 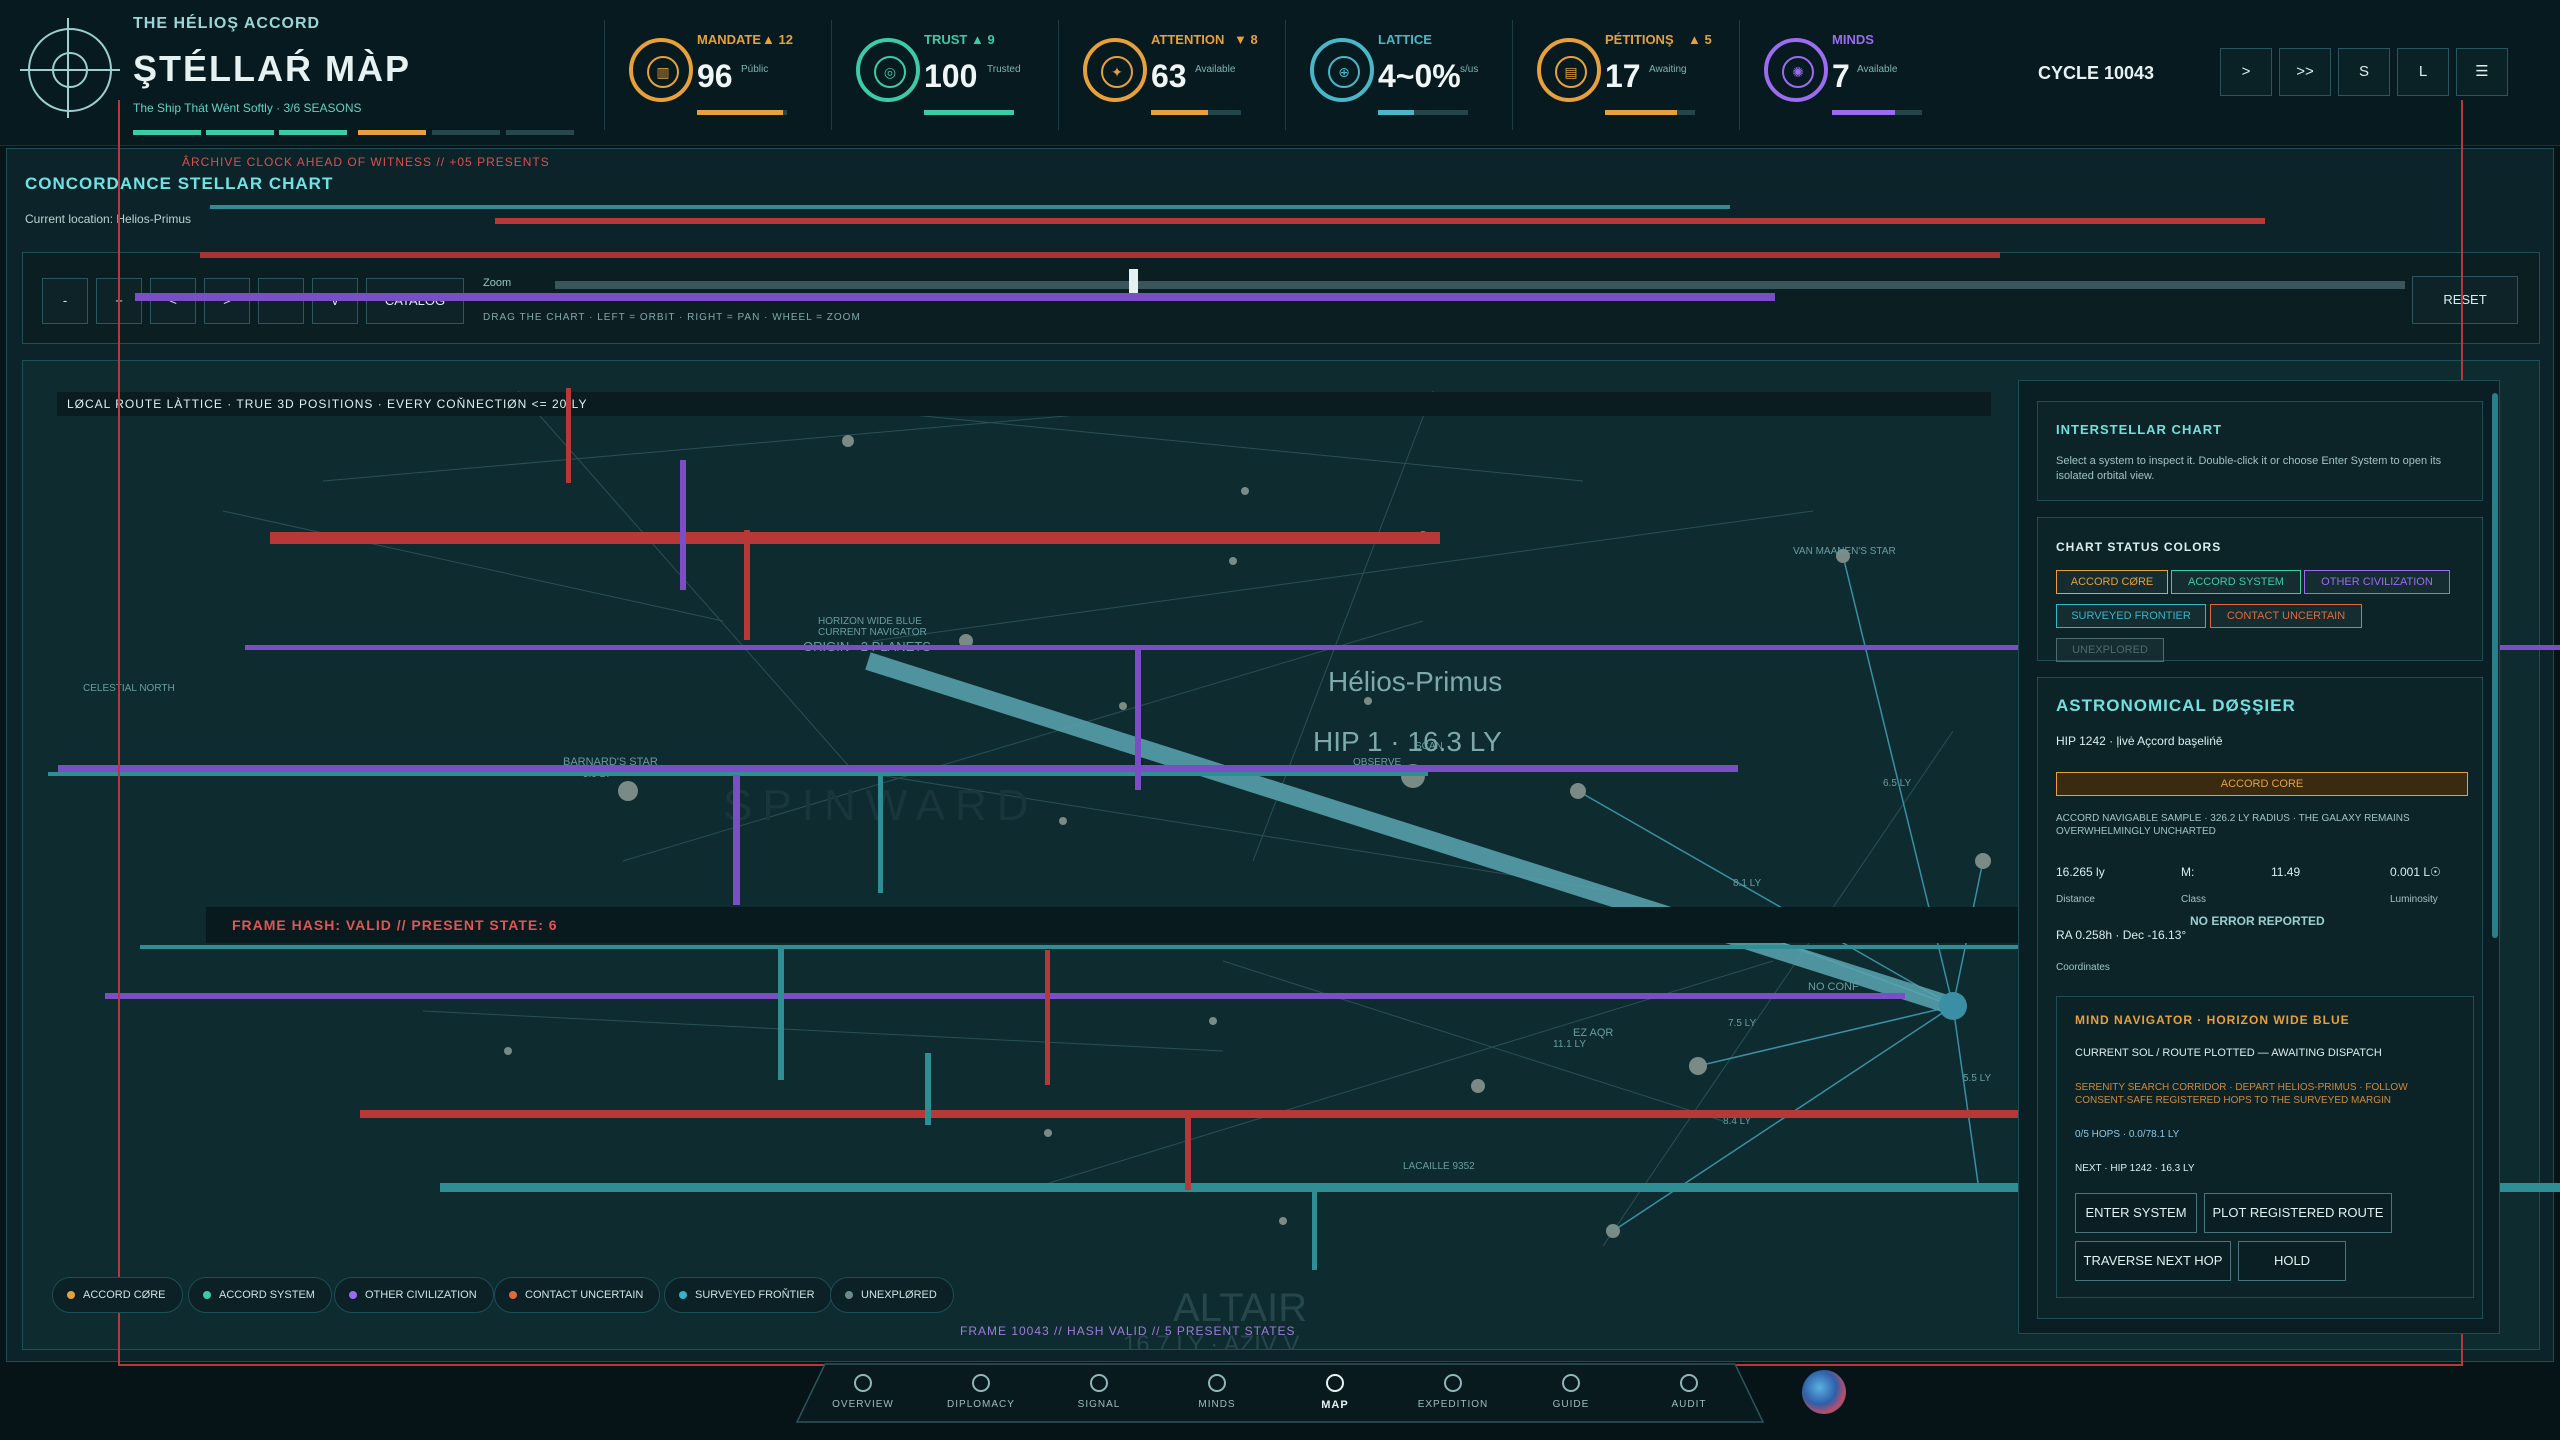 I want to click on system-label: NO CONF, so click(x=1833, y=987).